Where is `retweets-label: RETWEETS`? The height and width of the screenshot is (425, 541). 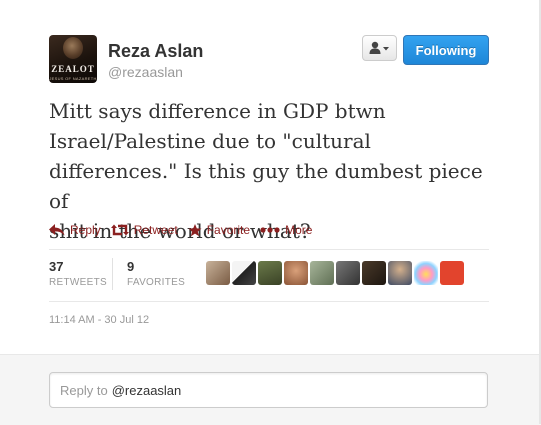
retweets-label: RETWEETS is located at coordinates (78, 282).